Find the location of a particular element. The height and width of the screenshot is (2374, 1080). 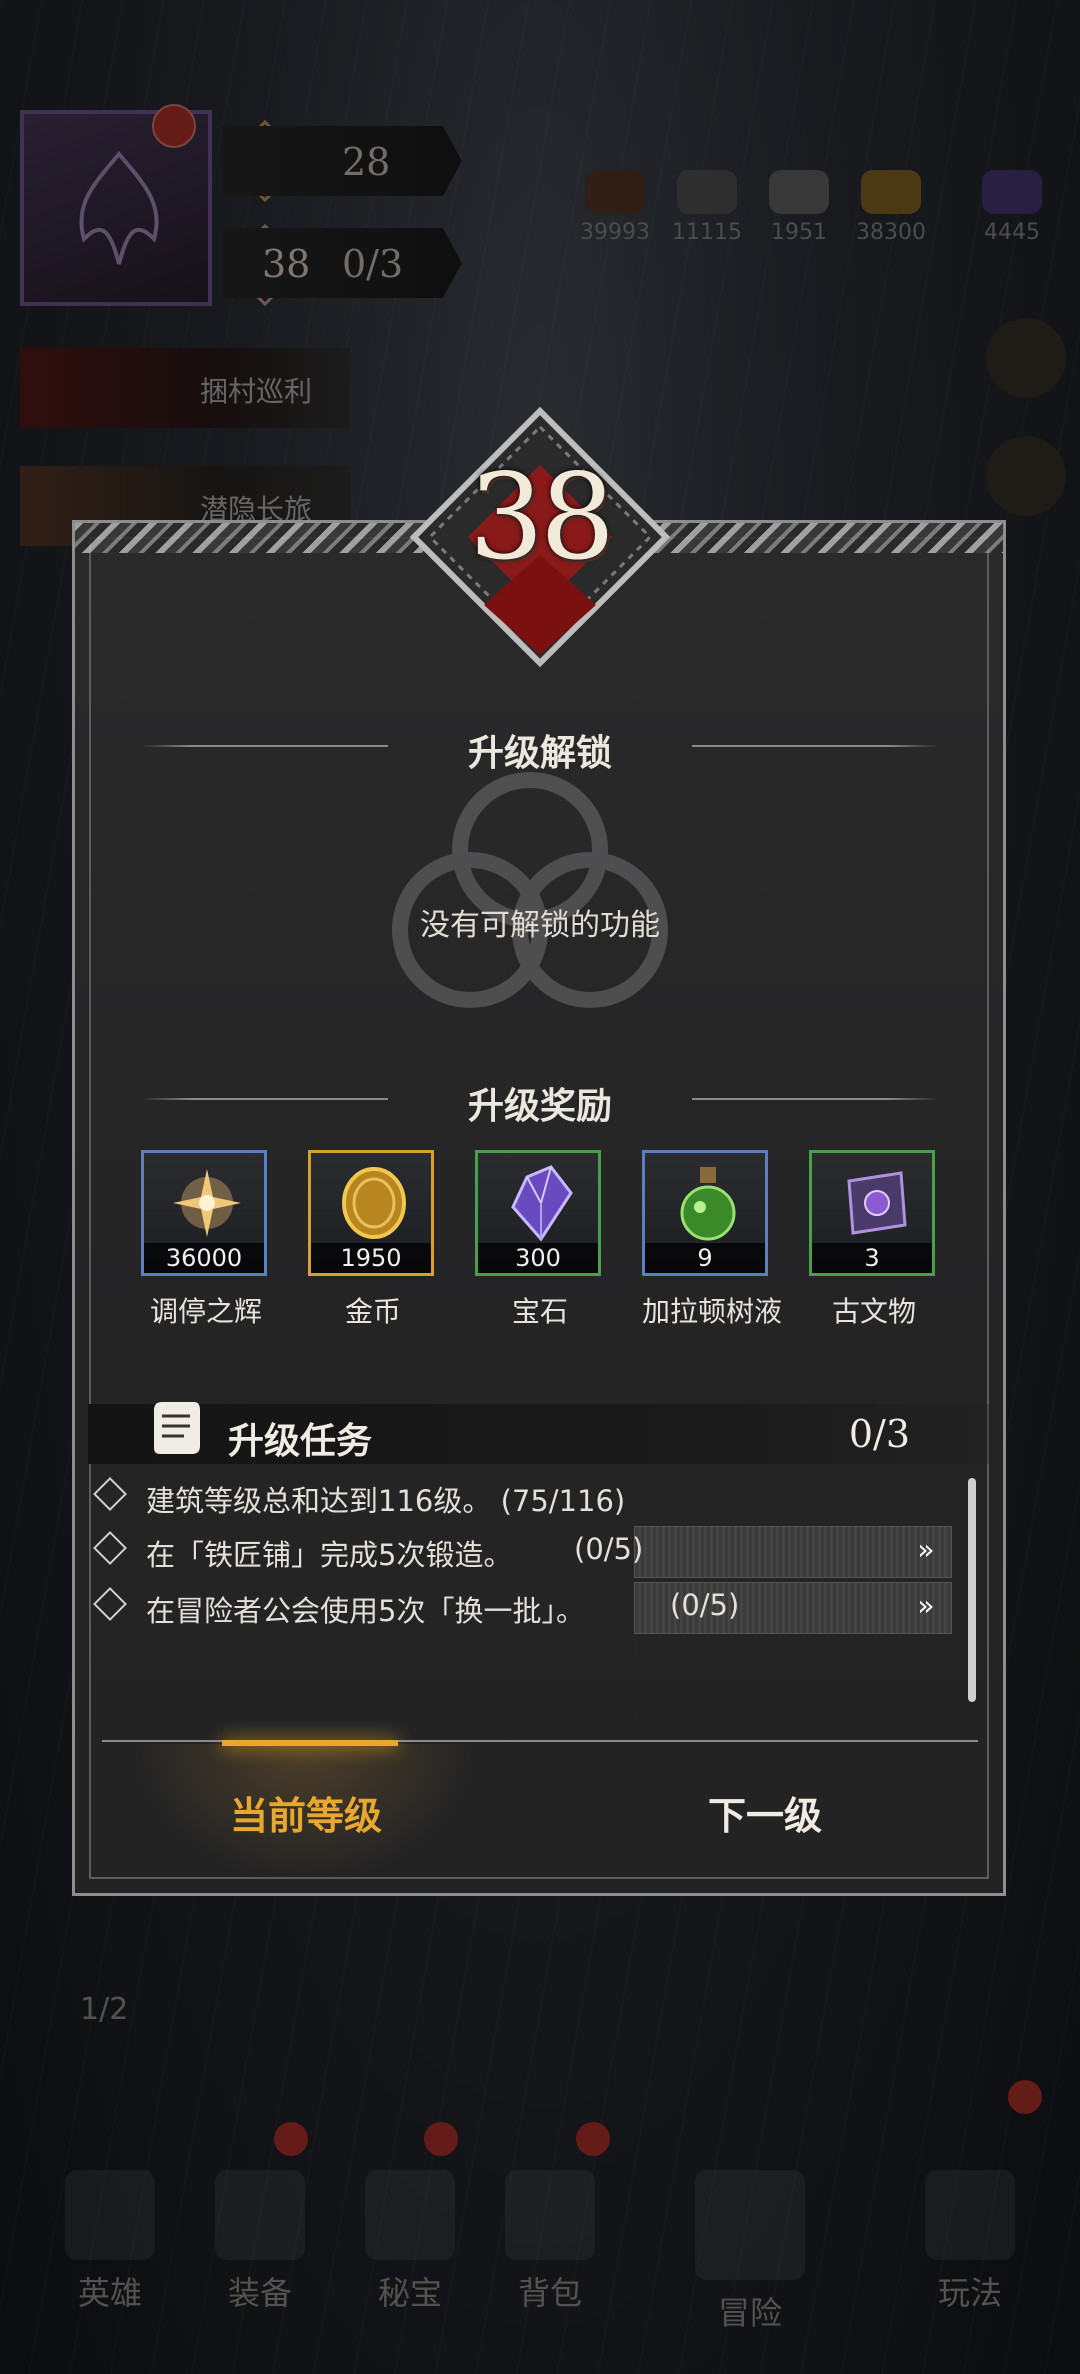

reward-name: 调停之辉 is located at coordinates (205, 1311).